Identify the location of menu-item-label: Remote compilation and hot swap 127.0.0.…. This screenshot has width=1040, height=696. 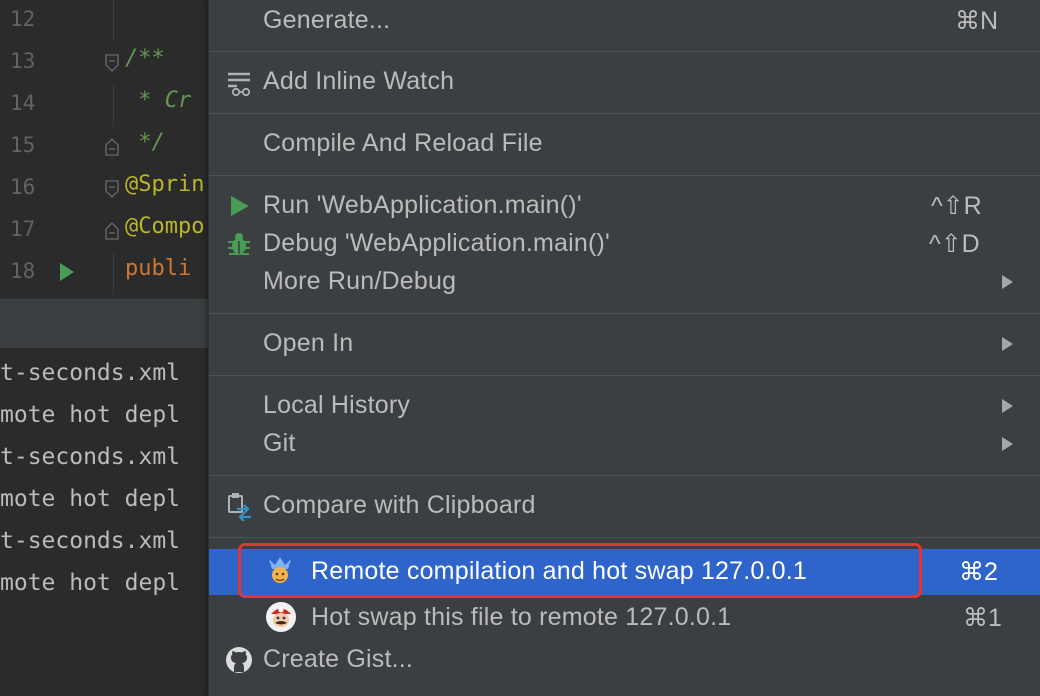
(559, 571).